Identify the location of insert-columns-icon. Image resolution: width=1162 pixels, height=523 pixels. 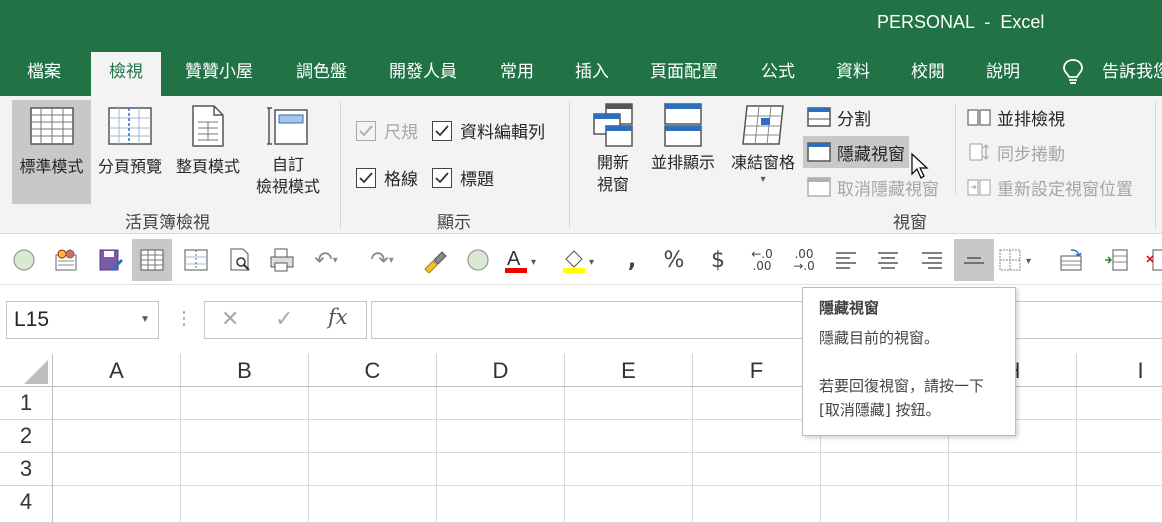
(1116, 260).